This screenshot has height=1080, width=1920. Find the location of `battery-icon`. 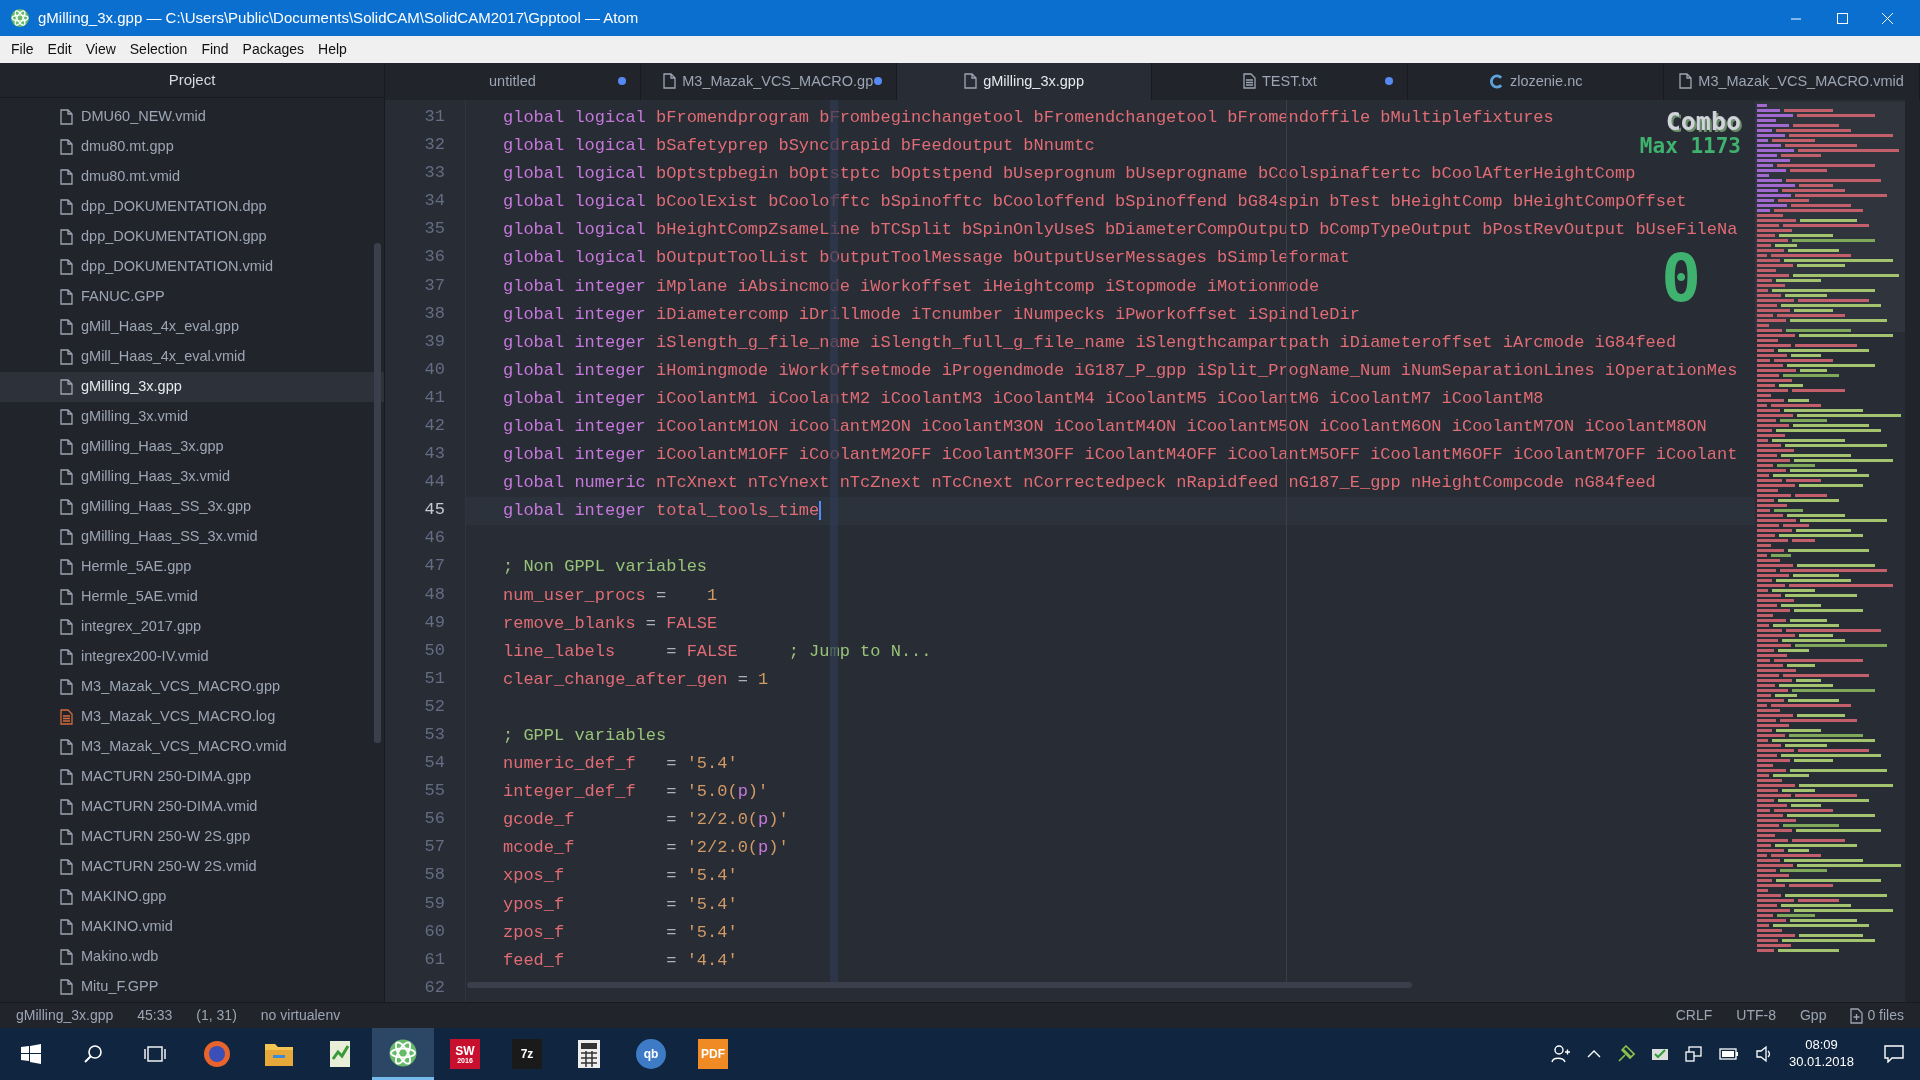

battery-icon is located at coordinates (1728, 1054).